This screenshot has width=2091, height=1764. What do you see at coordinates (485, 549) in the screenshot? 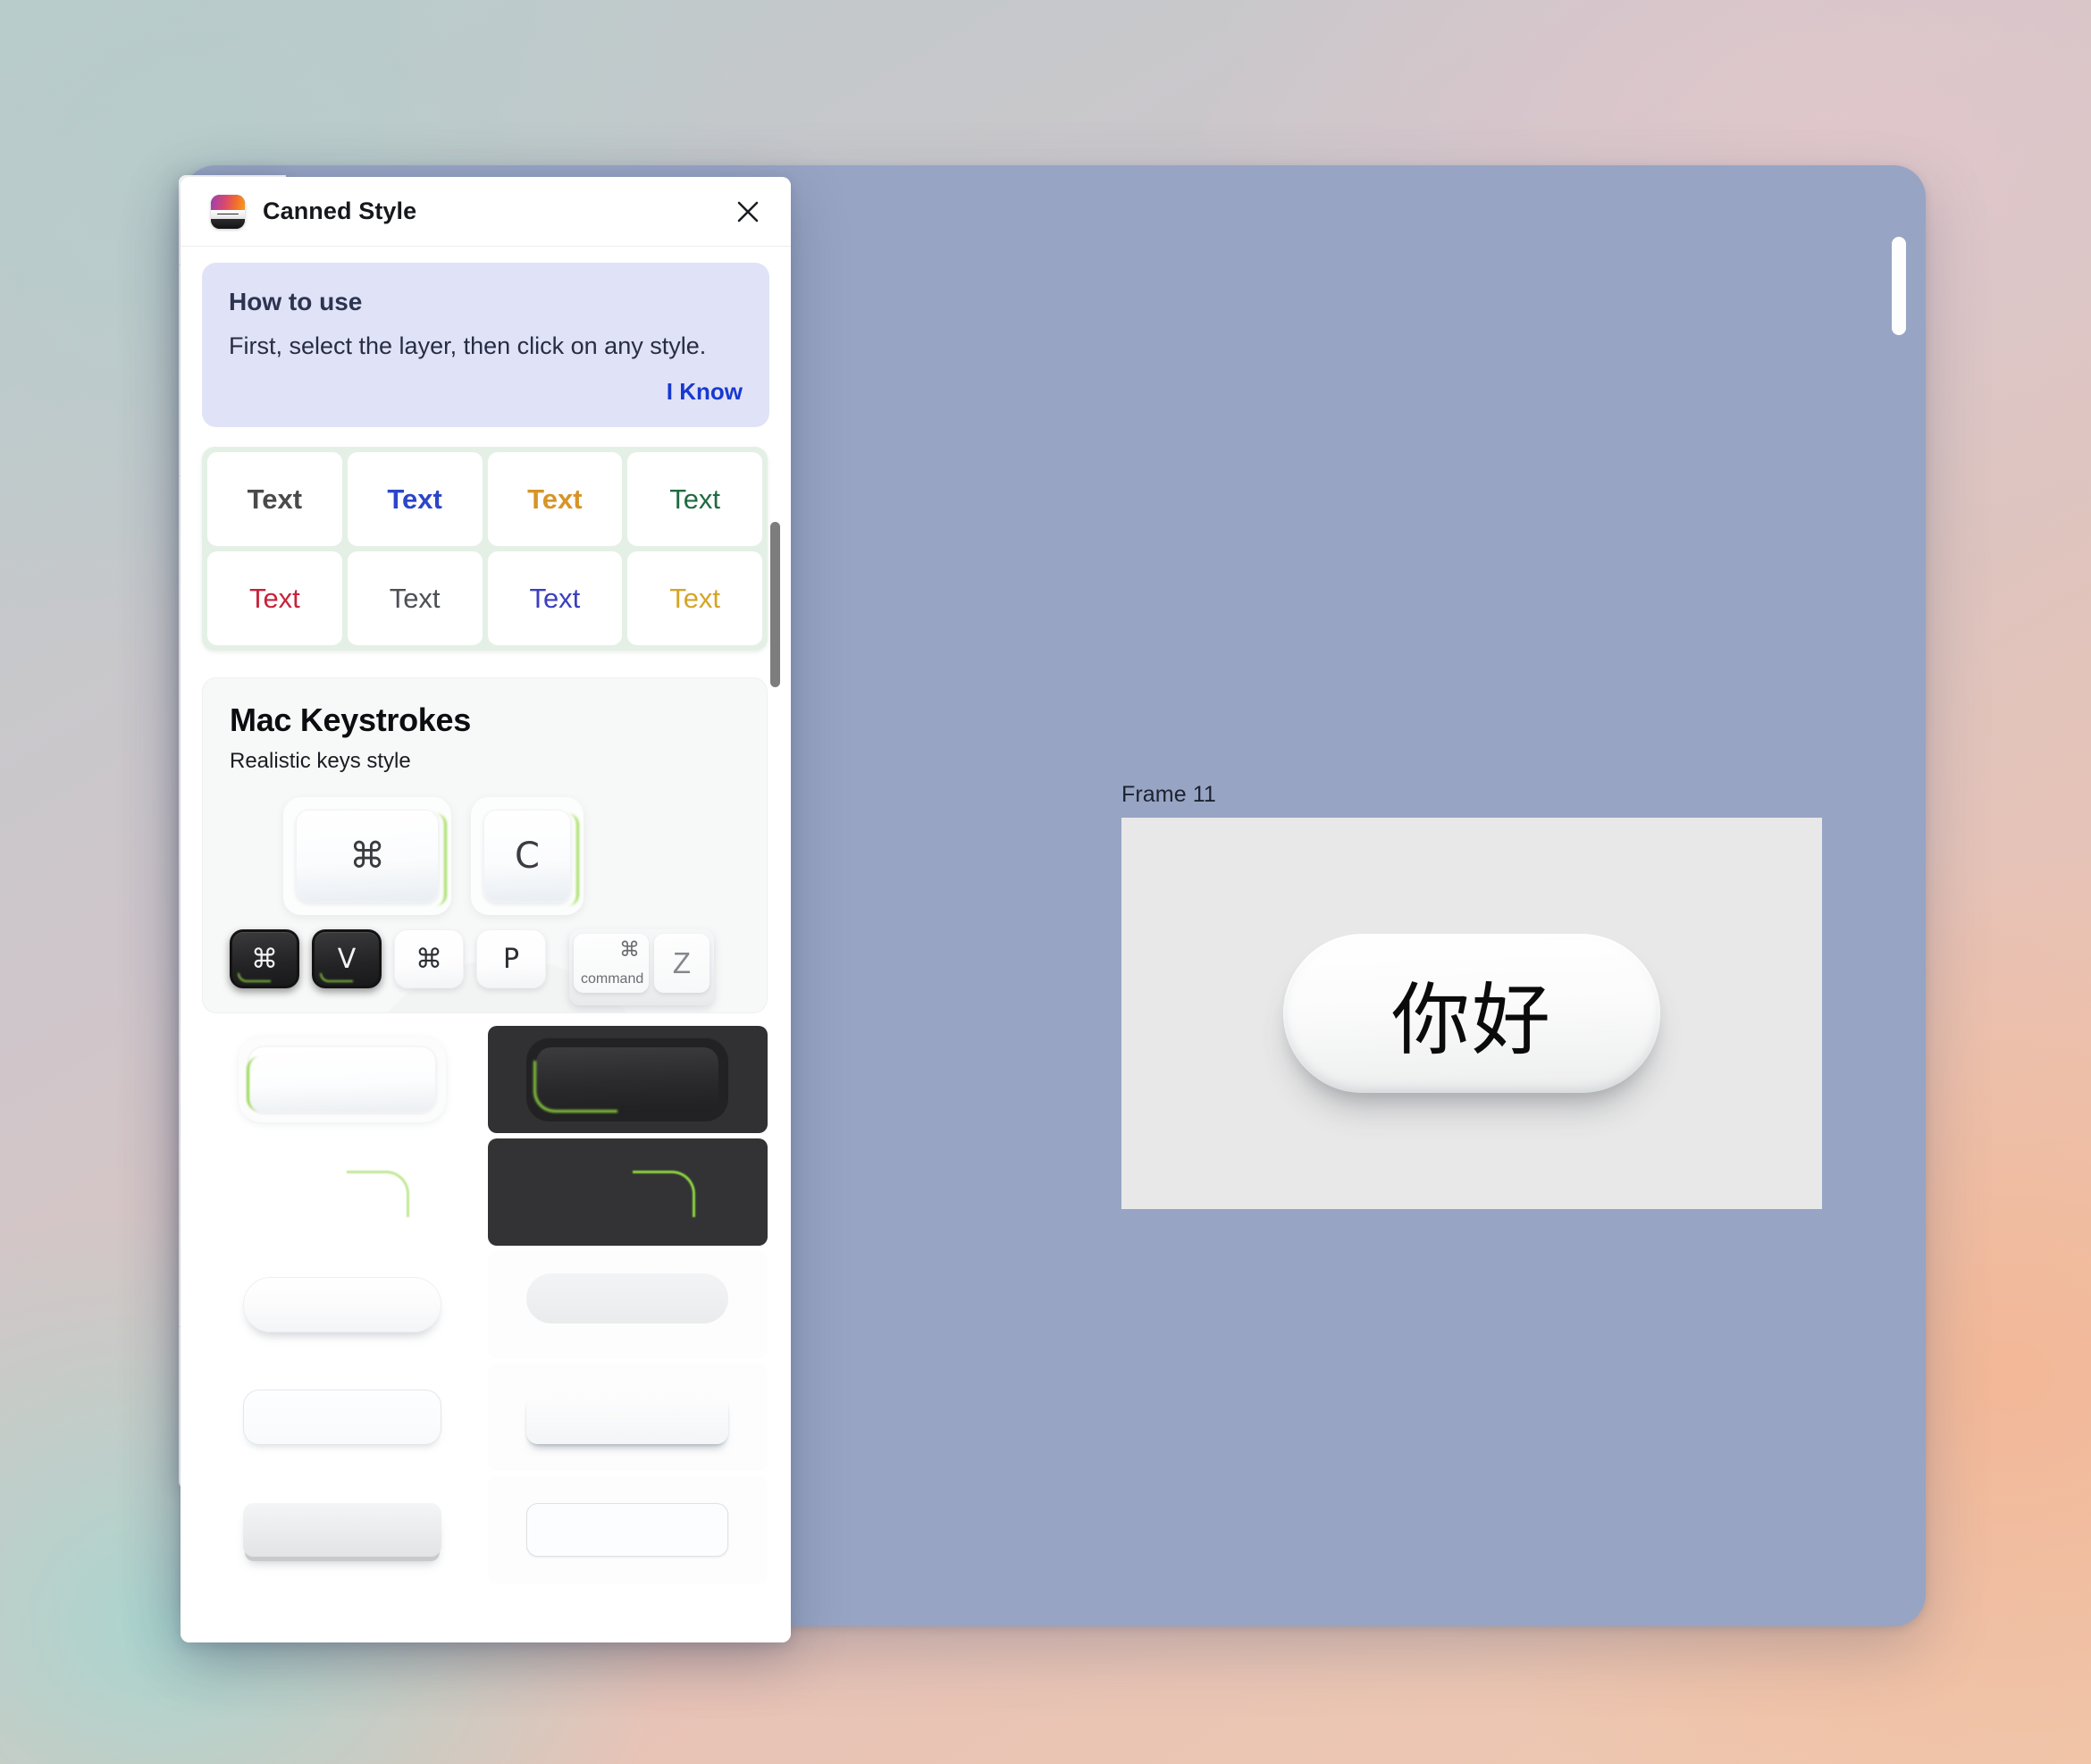
I see `text-style-grid: Text Text Text Text Text Text Text Text` at bounding box center [485, 549].